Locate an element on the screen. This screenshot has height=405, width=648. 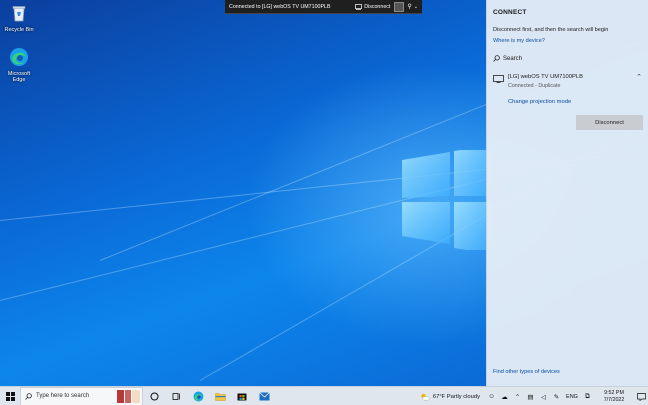
people-icon: ☺ is located at coordinates (491, 396).